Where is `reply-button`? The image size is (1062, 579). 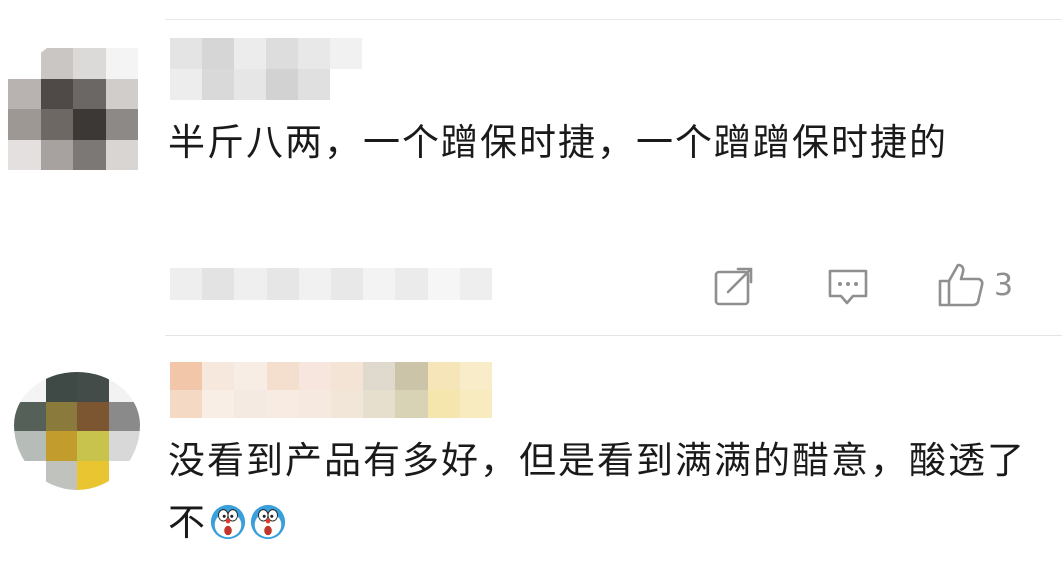 reply-button is located at coordinates (848, 287).